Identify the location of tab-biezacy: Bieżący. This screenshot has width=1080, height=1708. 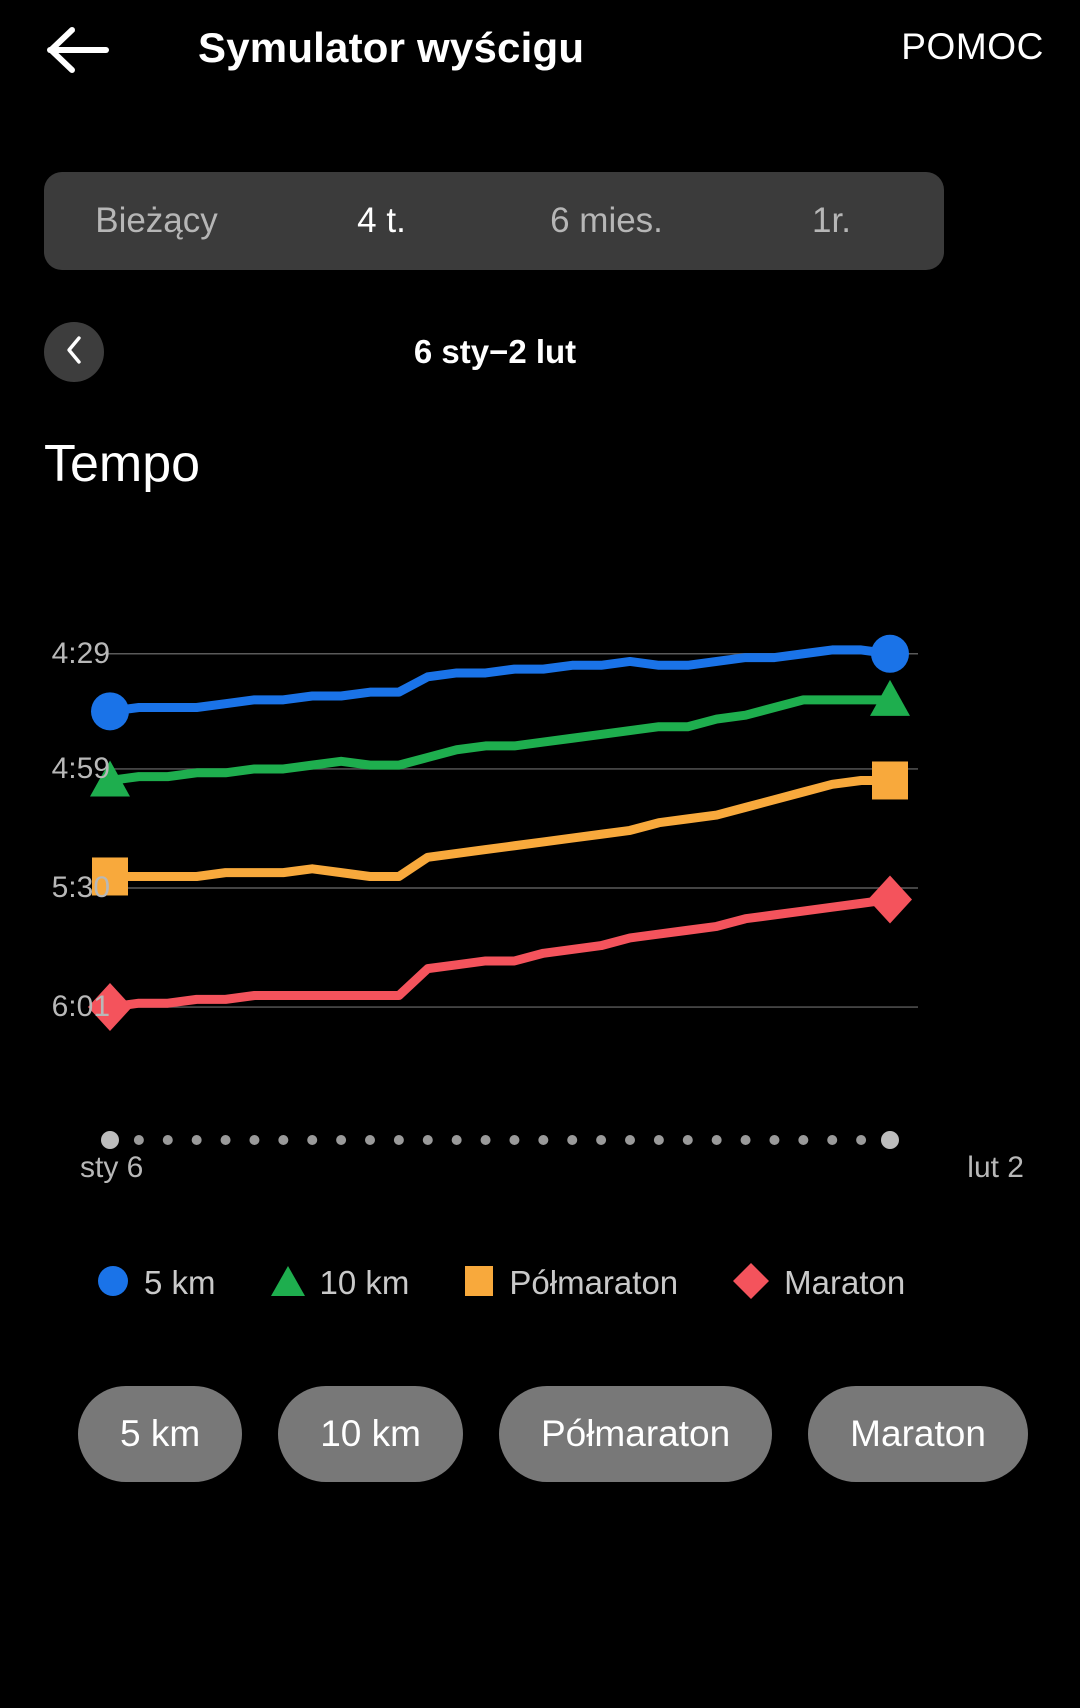
(156, 221).